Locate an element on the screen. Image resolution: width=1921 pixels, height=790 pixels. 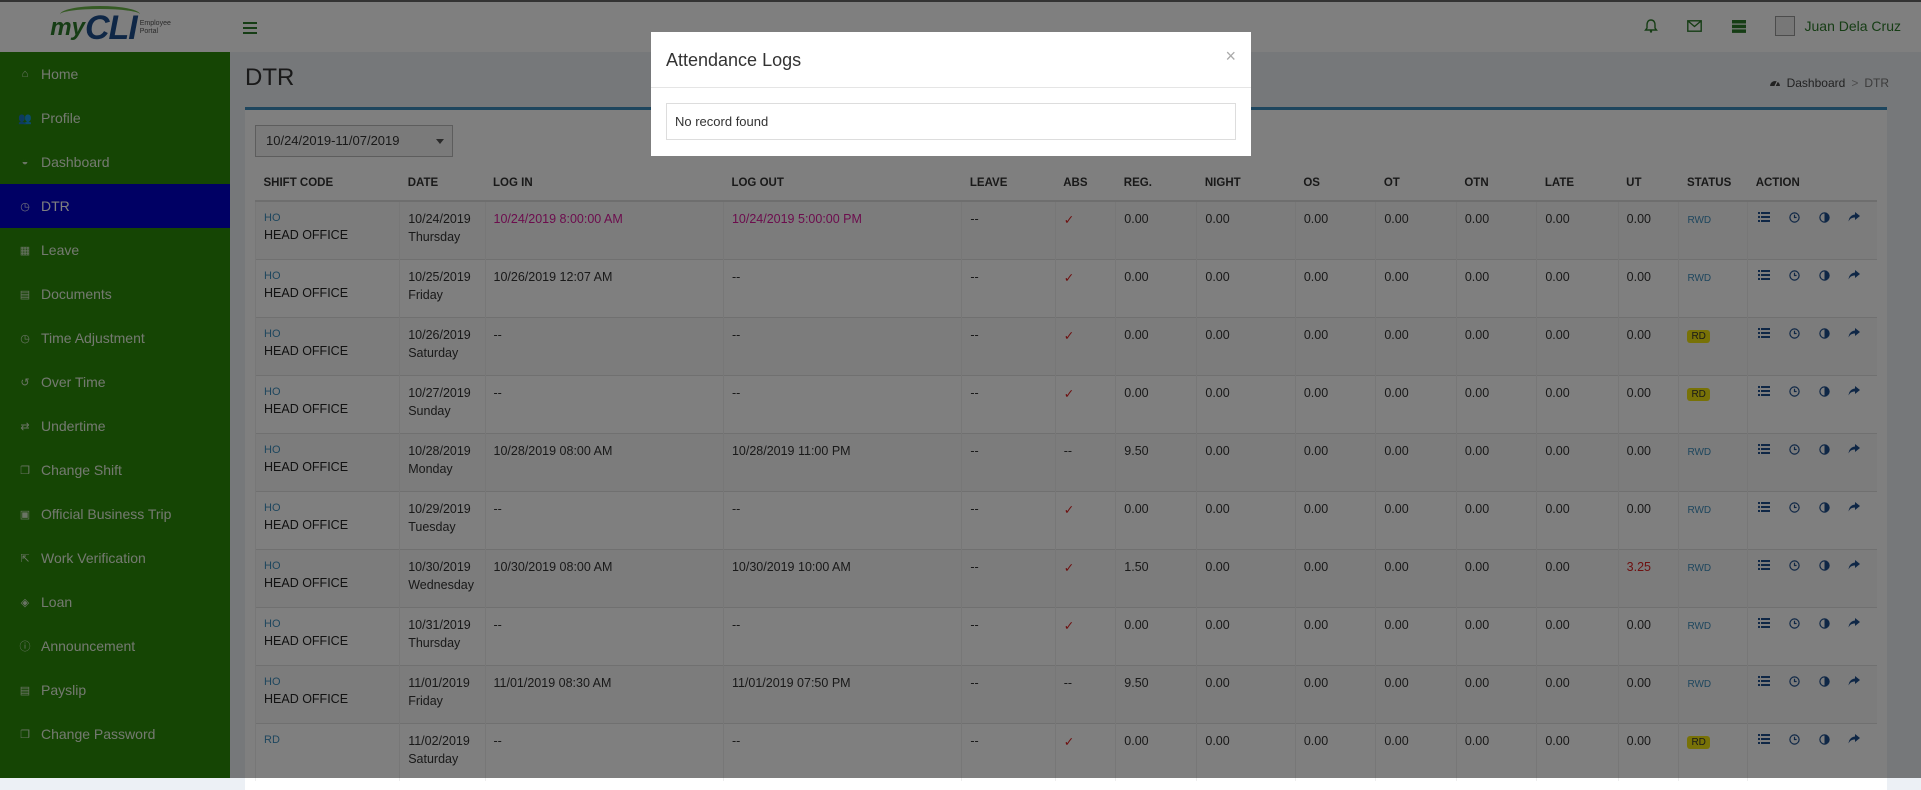
no-record-message: No record found is located at coordinates (951, 121).